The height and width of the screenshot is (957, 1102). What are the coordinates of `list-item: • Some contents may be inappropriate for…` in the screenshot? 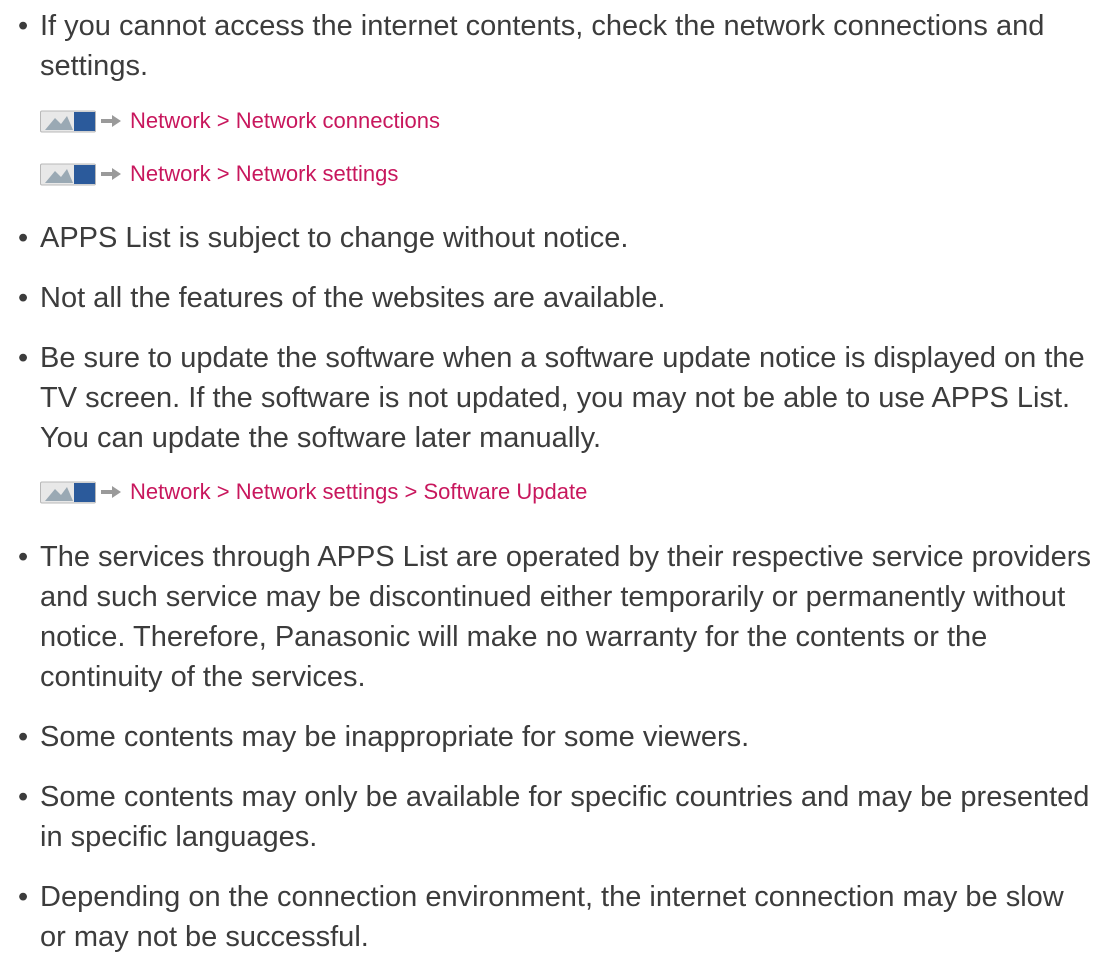 It's located at (555, 737).